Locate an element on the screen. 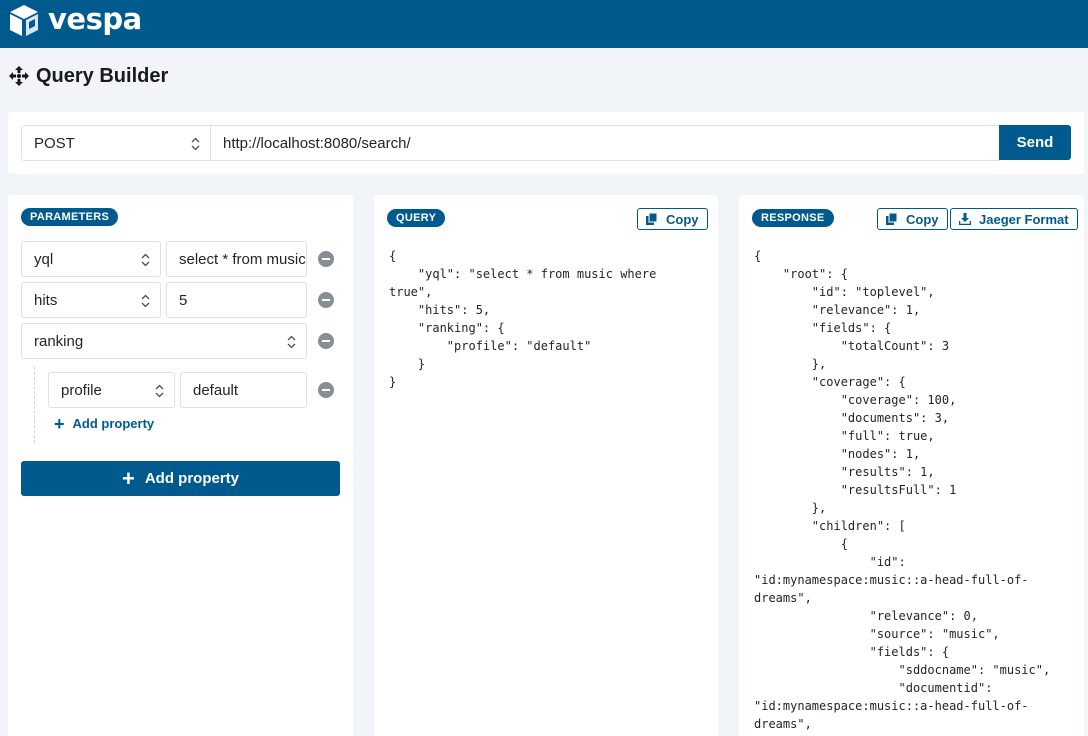 This screenshot has width=1088, height=736. code-line: "hits": 5, is located at coordinates (440, 310).